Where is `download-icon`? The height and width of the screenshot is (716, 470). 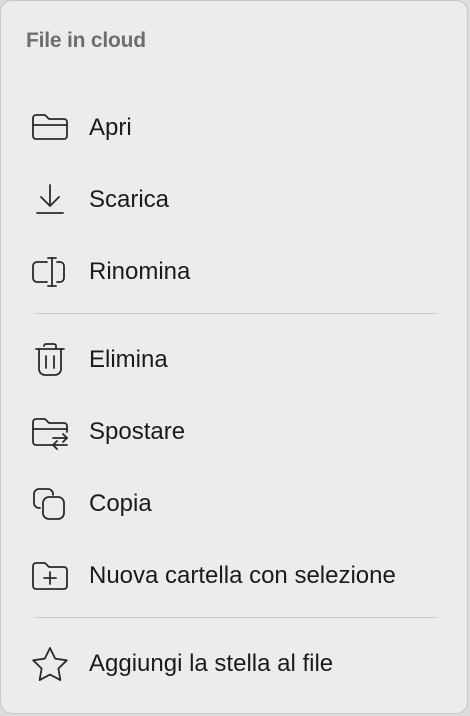
download-icon is located at coordinates (50, 200).